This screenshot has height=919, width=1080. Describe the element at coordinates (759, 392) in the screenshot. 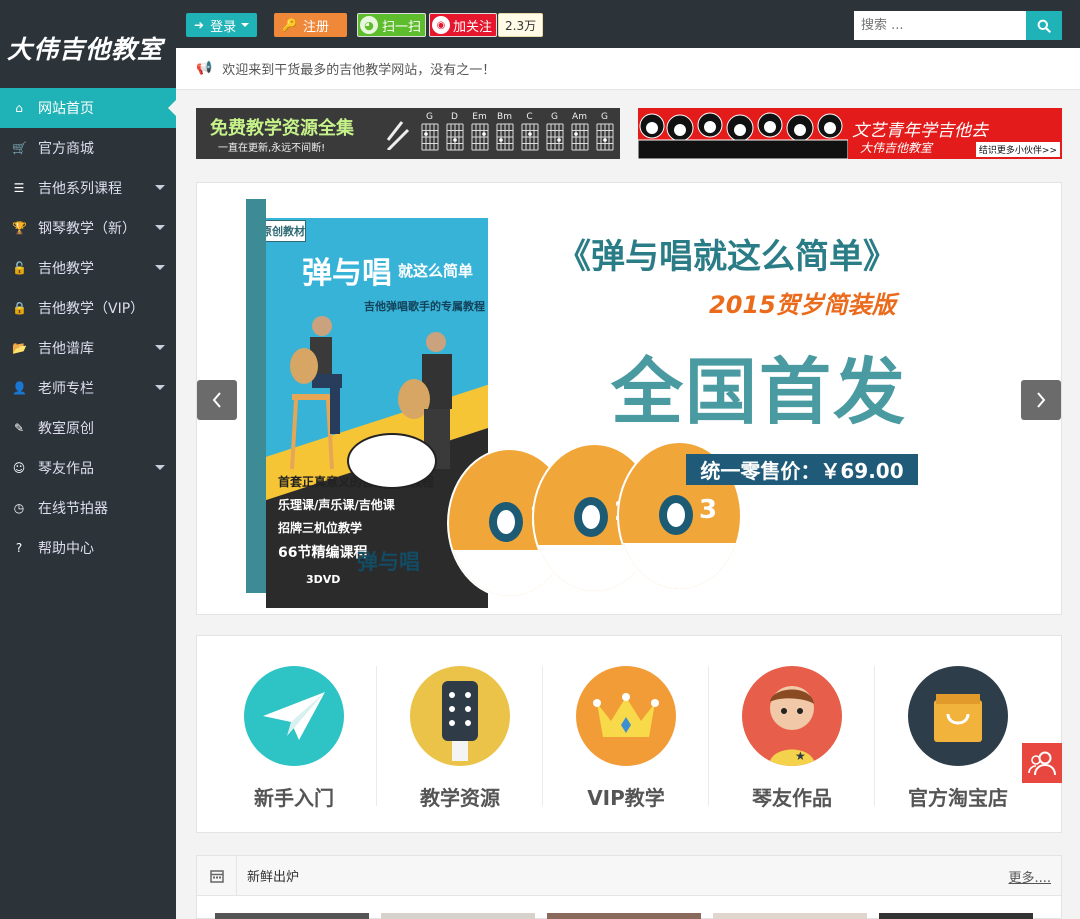

I see `carousel-headline: 全国首发` at that location.